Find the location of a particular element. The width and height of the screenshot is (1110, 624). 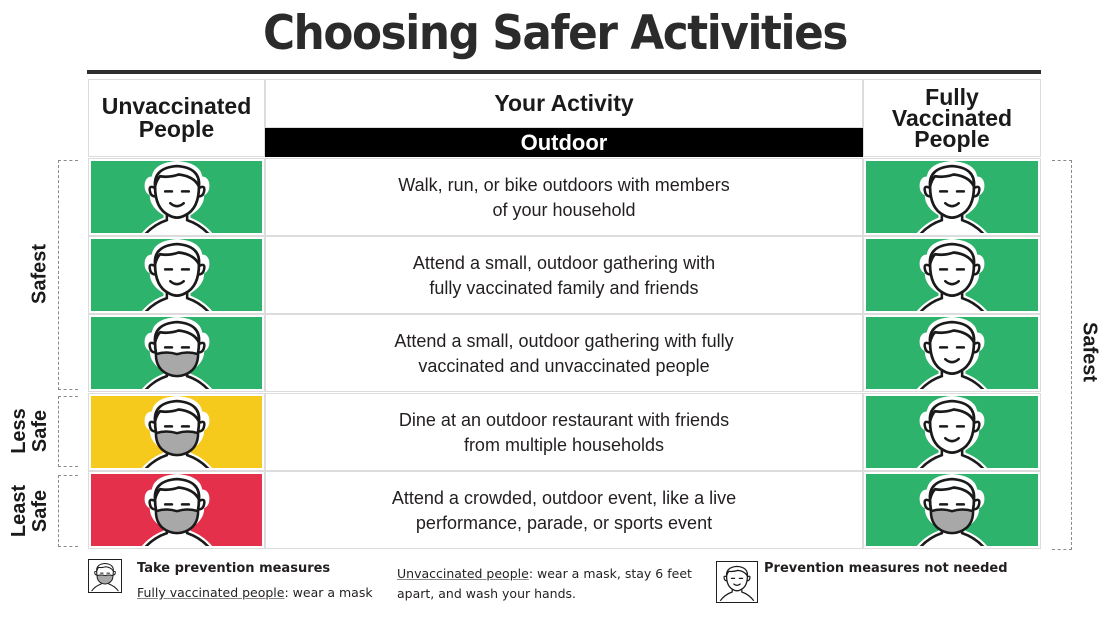

page-title: Choosing Safer Activities is located at coordinates (555, 33).